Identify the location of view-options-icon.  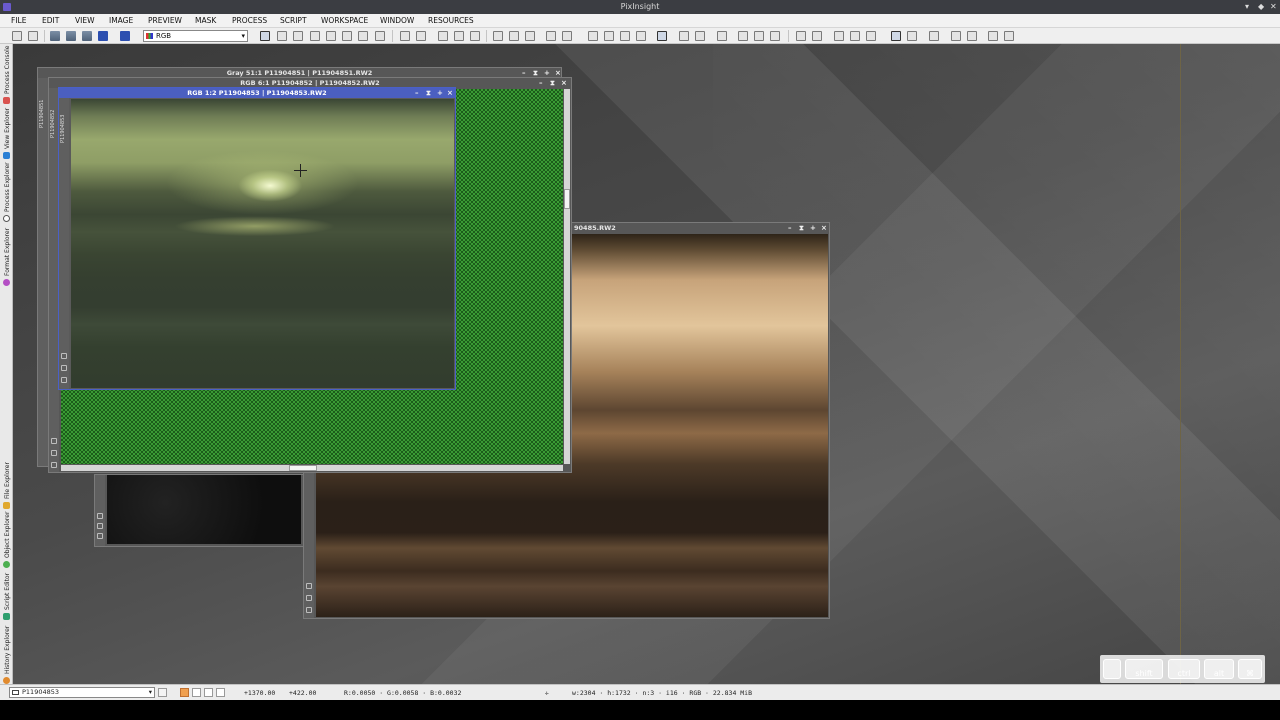
(162, 692).